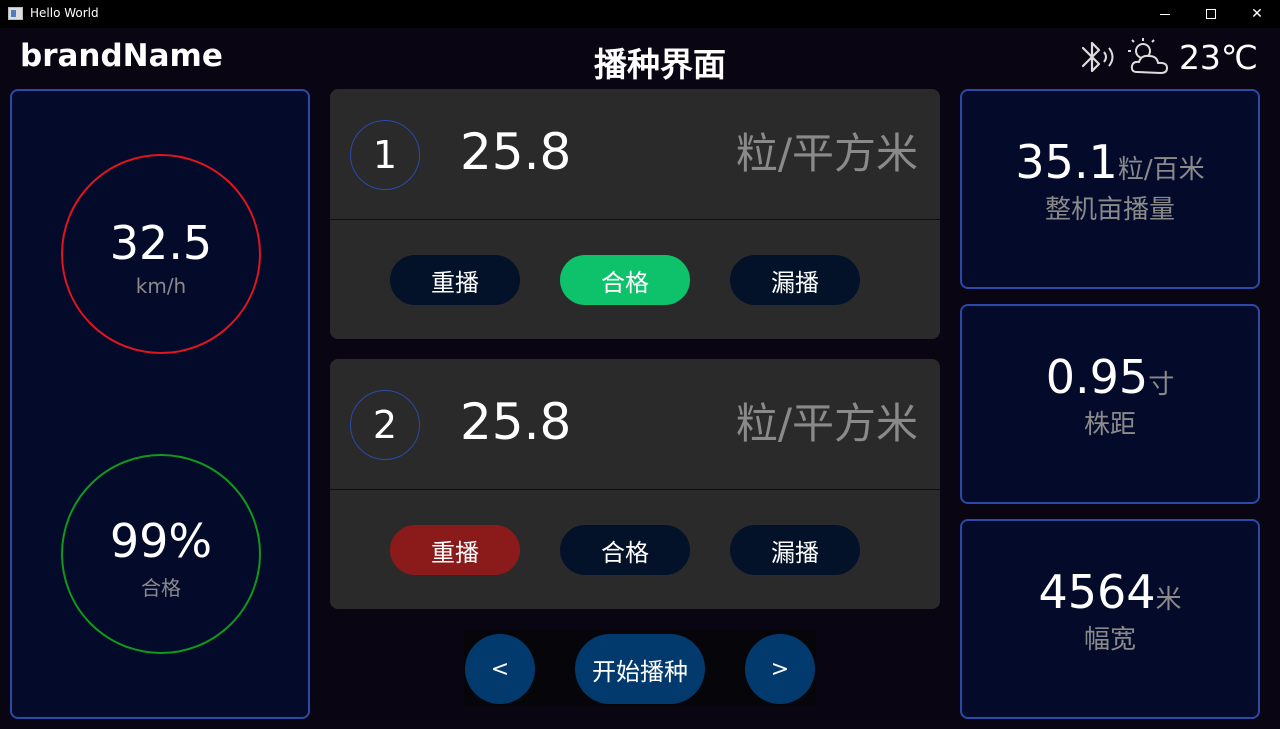 Image resolution: width=1280 pixels, height=729 pixels. What do you see at coordinates (640, 14) in the screenshot?
I see `window-titlebar: Hello World ✕` at bounding box center [640, 14].